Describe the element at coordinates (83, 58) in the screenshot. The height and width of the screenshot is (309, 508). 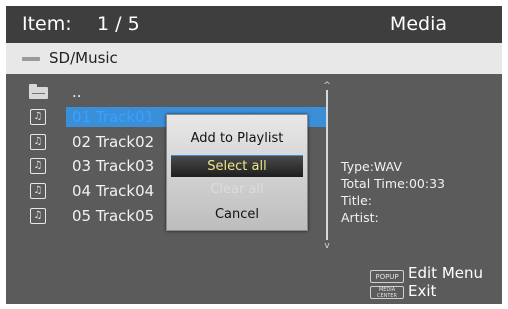
I see `current-path: SD/Music` at that location.